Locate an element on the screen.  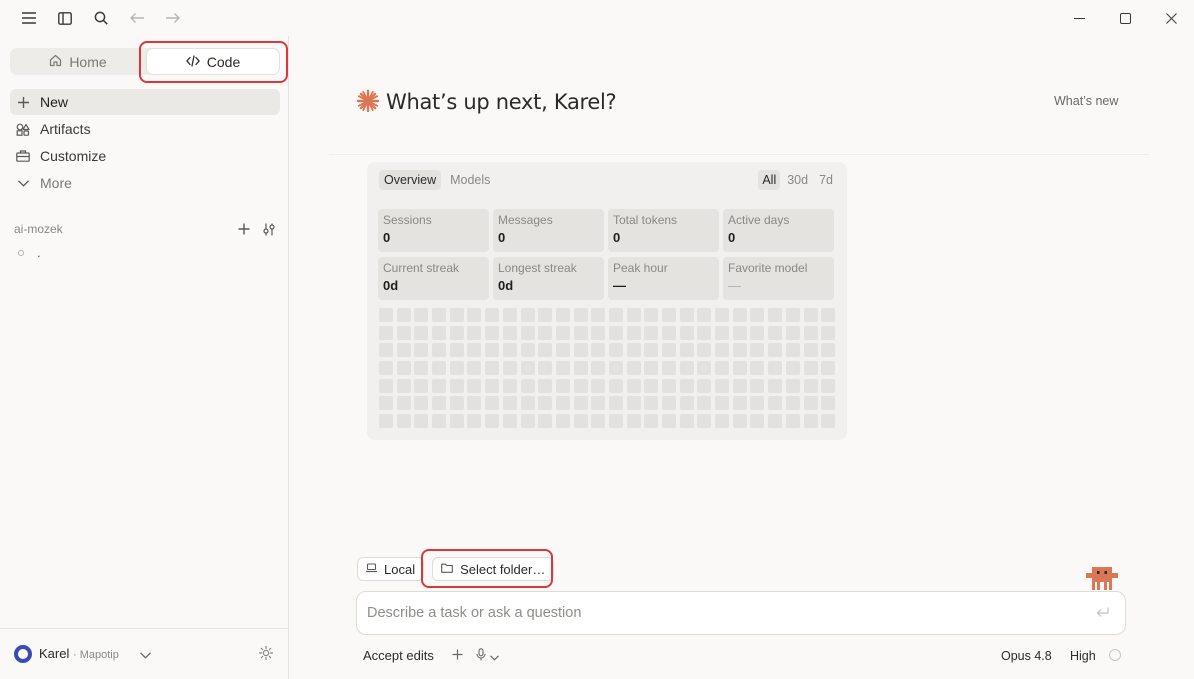
folder-icon is located at coordinates (447, 569).